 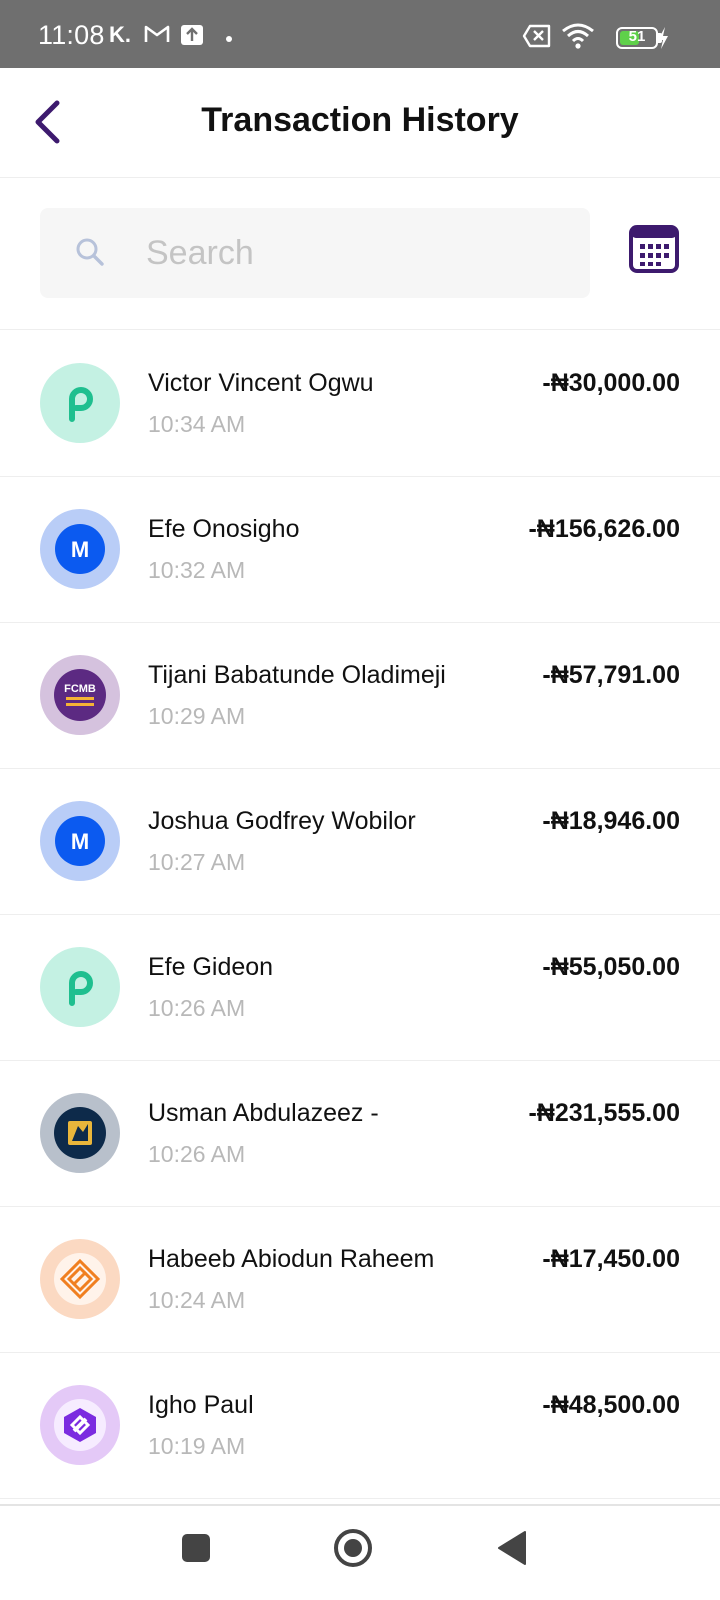 What do you see at coordinates (663, 40) in the screenshot?
I see `charging-icon` at bounding box center [663, 40].